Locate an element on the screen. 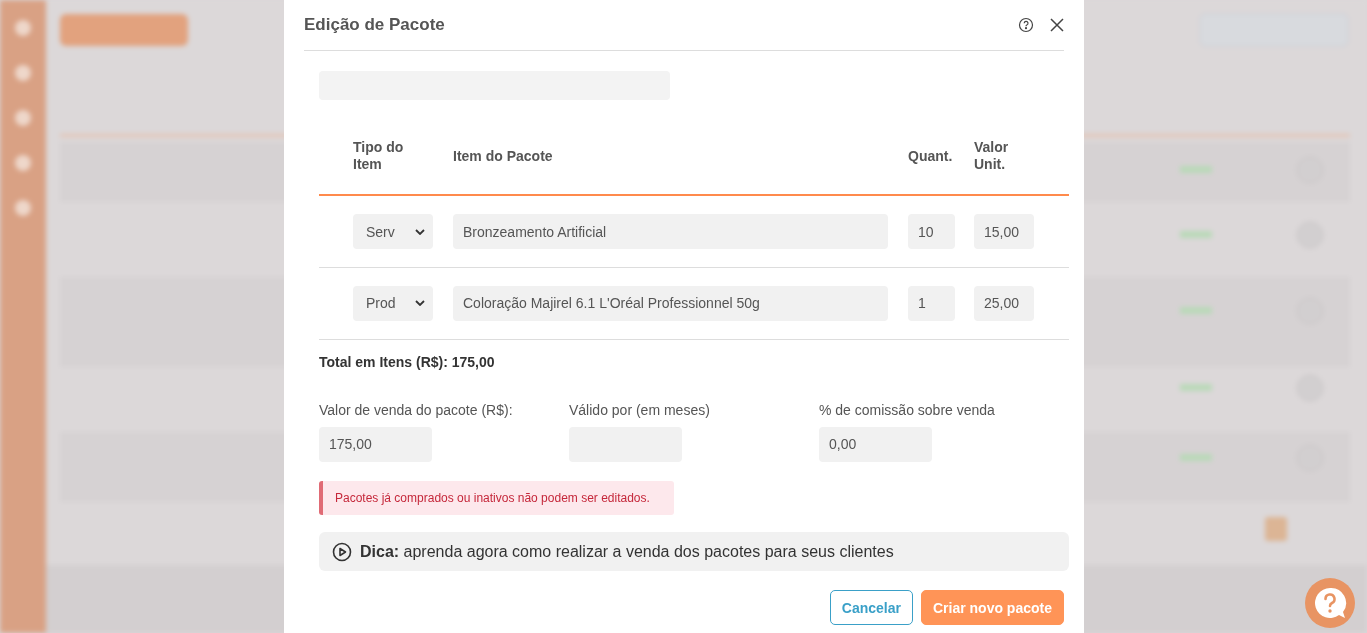 Image resolution: width=1367 pixels, height=633 pixels. unit-value-field: 15,00 is located at coordinates (1004, 232).